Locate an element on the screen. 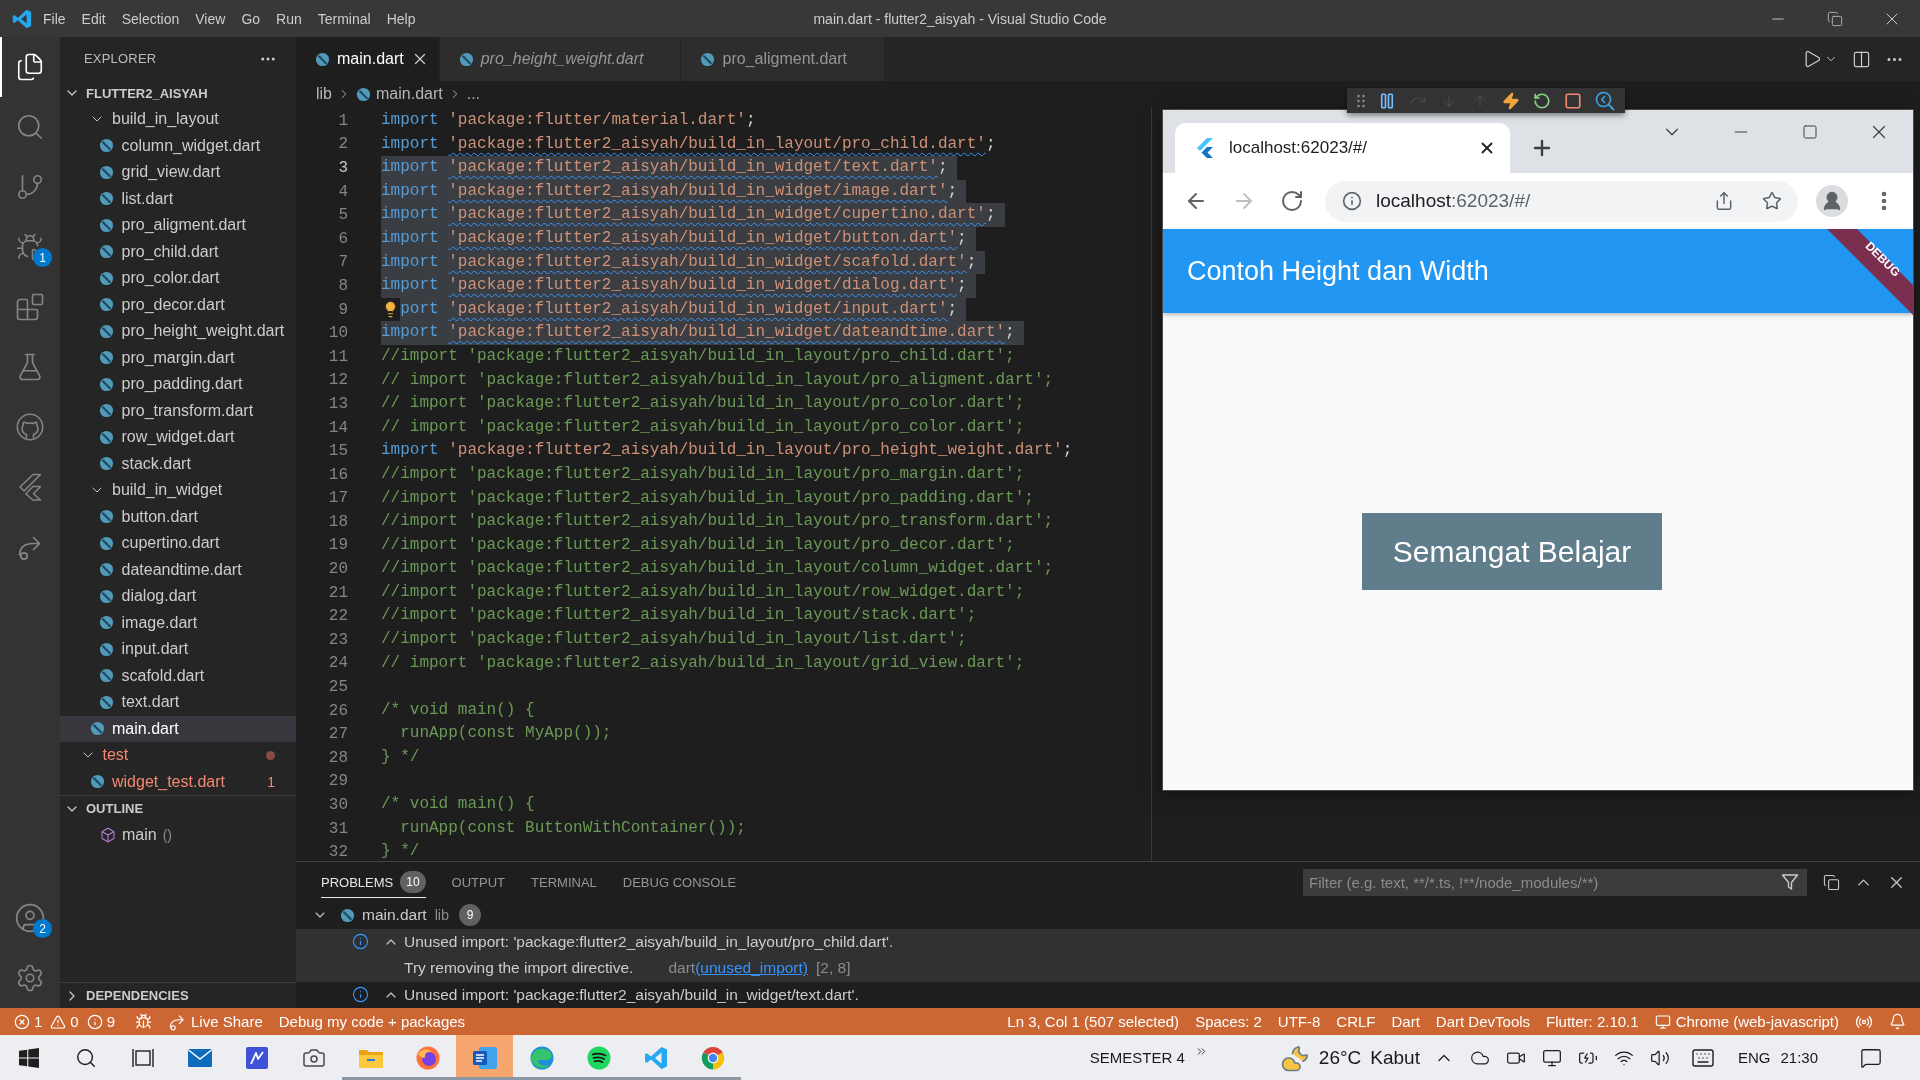 The width and height of the screenshot is (1920, 1080). stacked-squares-icon is located at coordinates (1831, 882).